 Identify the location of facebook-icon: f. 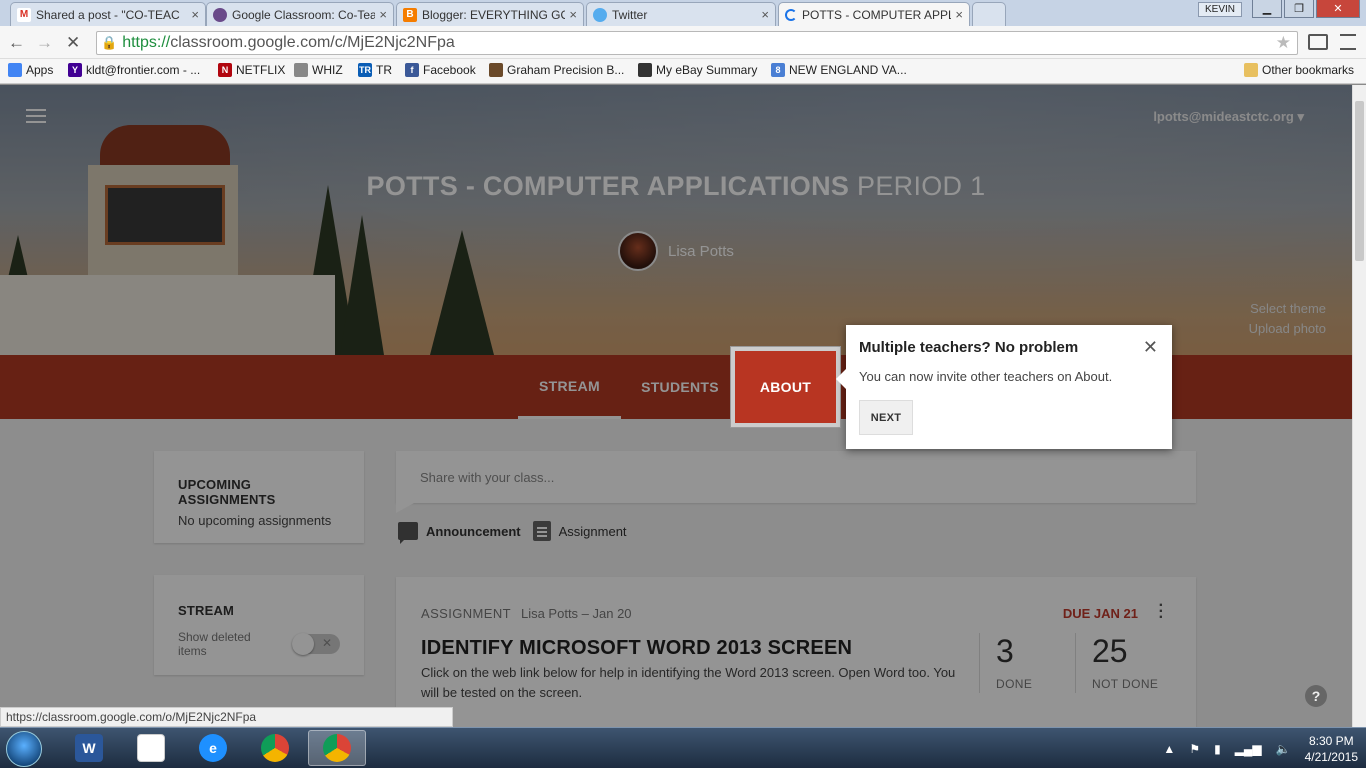
(412, 70).